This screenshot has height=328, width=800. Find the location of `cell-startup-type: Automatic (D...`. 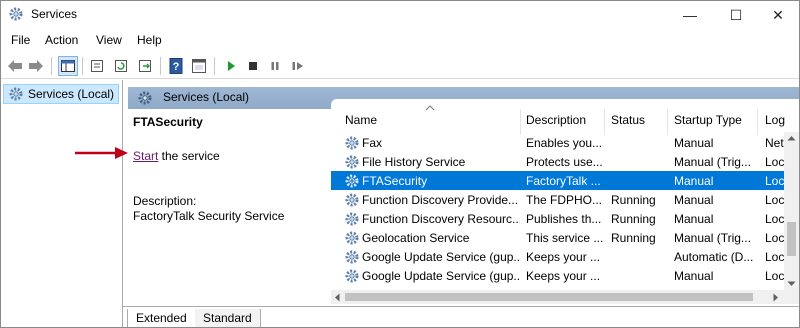

cell-startup-type: Automatic (D... is located at coordinates (714, 257).